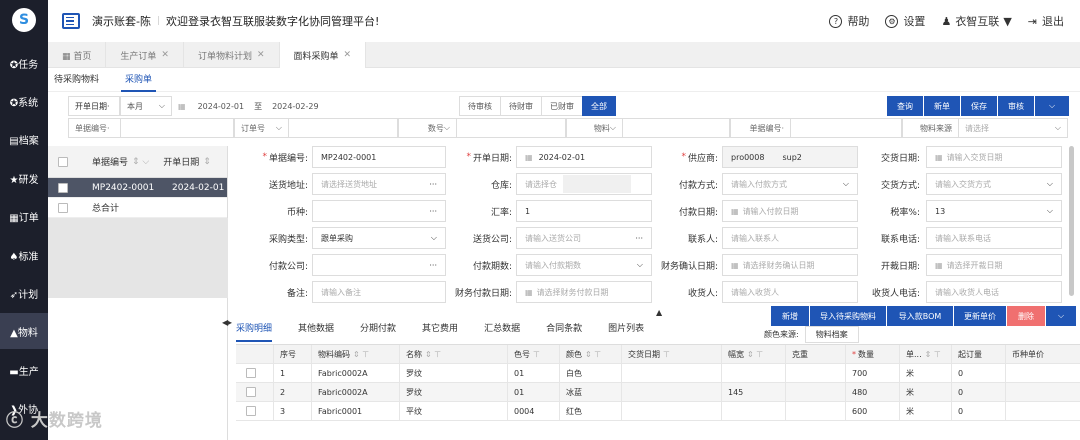 The width and height of the screenshot is (1080, 440). I want to click on doc-no2-input, so click(846, 128).